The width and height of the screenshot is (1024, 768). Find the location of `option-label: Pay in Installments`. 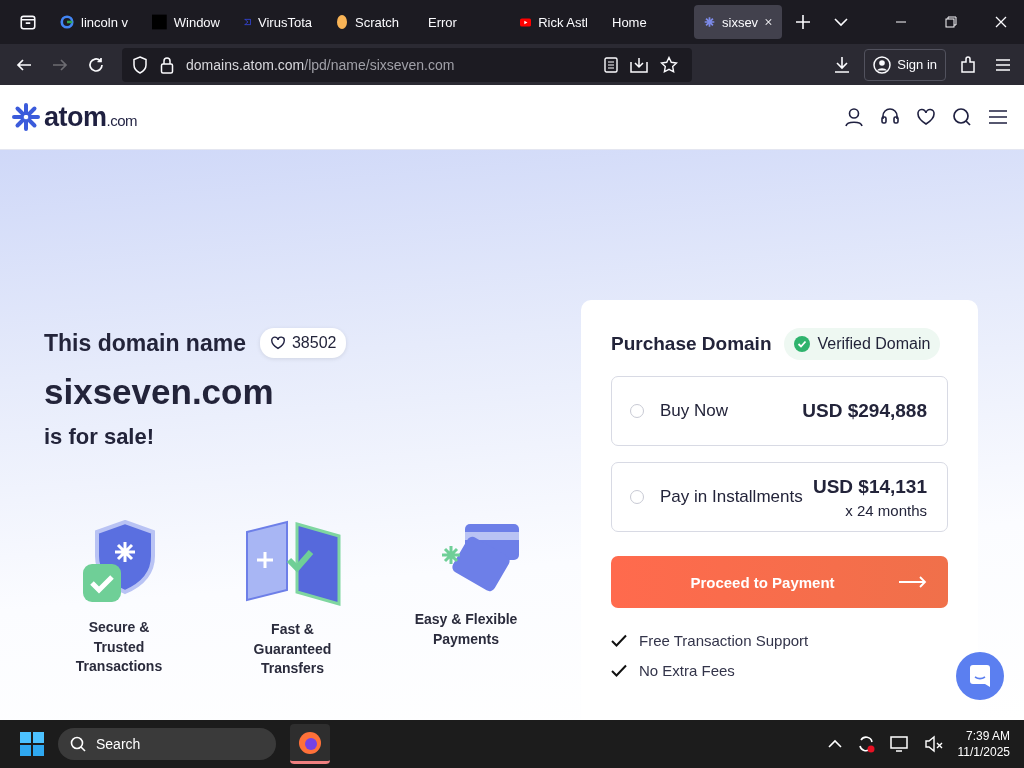

option-label: Pay in Installments is located at coordinates (731, 497).